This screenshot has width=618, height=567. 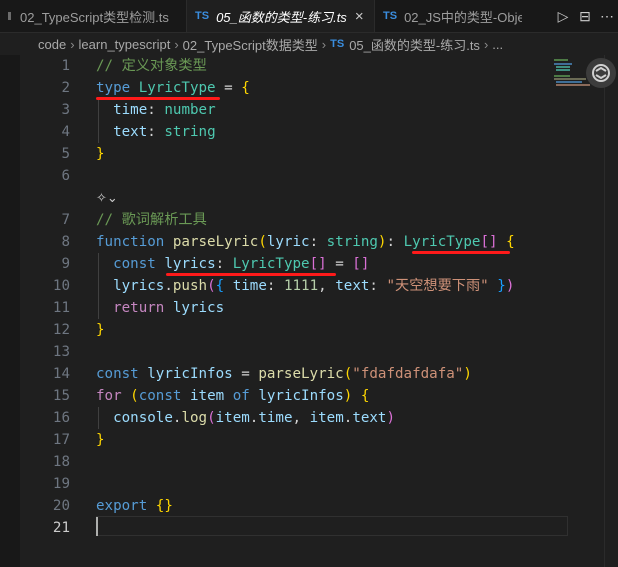 I want to click on code-text: text: string, so click(x=156, y=132).